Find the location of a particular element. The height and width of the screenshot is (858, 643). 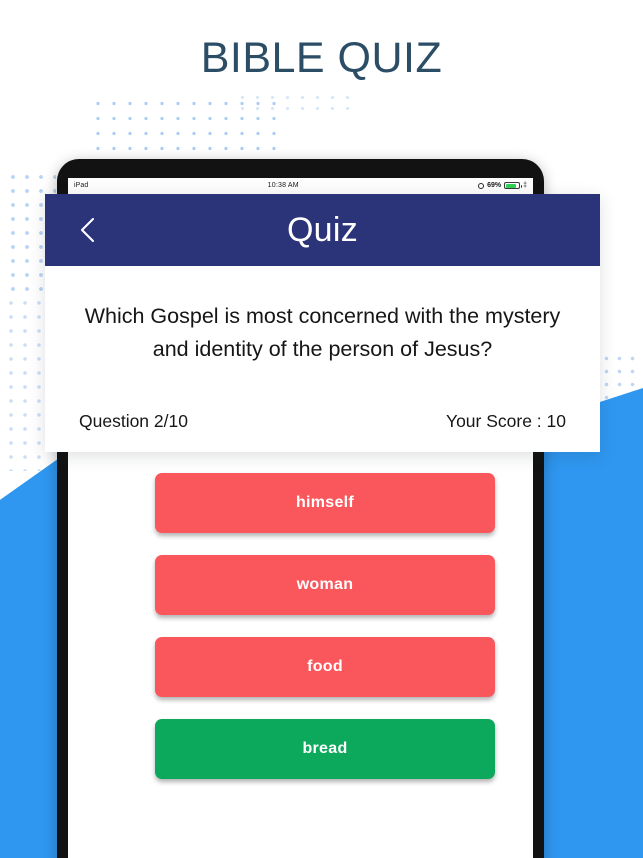

score-label: Your Score : 10 is located at coordinates (506, 420).